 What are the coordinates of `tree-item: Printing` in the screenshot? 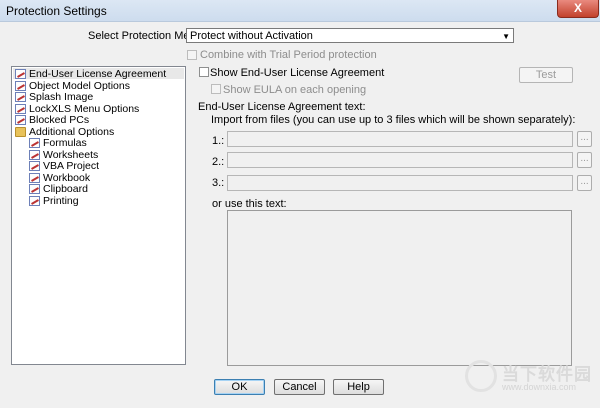 It's located at (54, 200).